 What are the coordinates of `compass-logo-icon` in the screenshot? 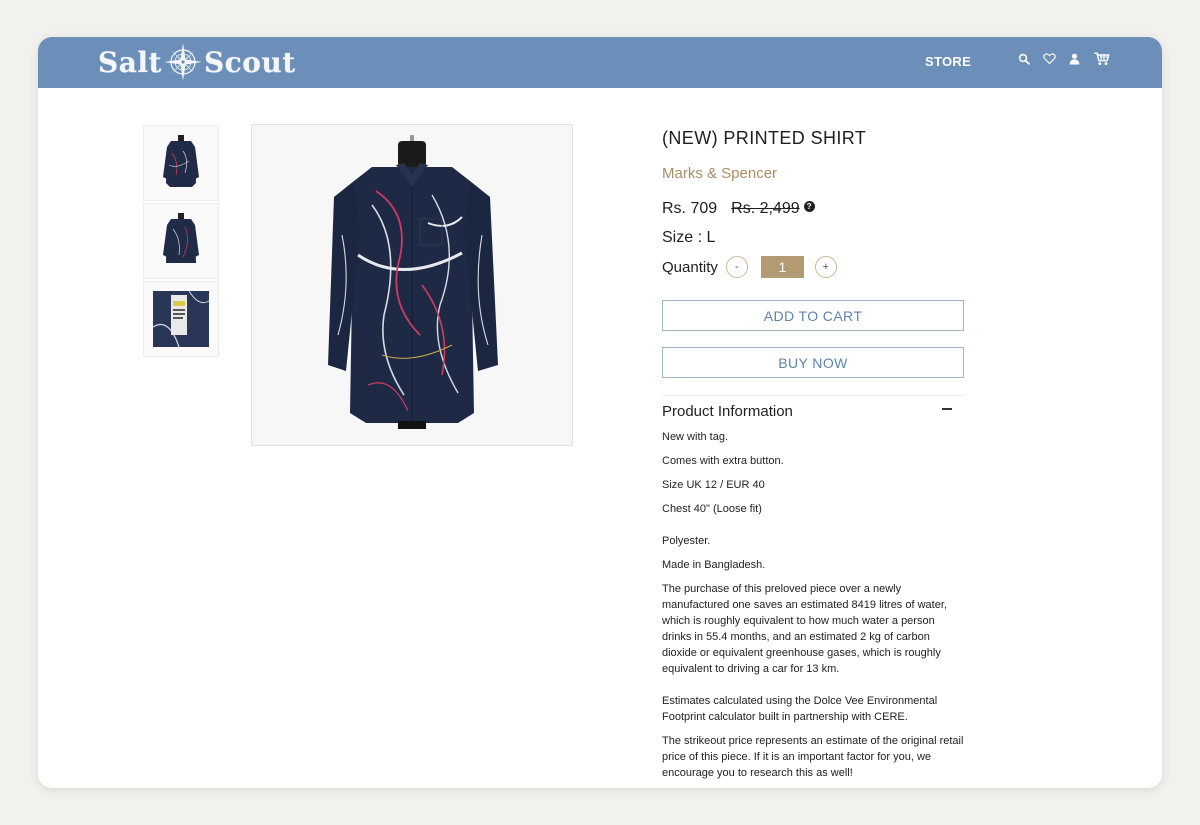 It's located at (182, 62).